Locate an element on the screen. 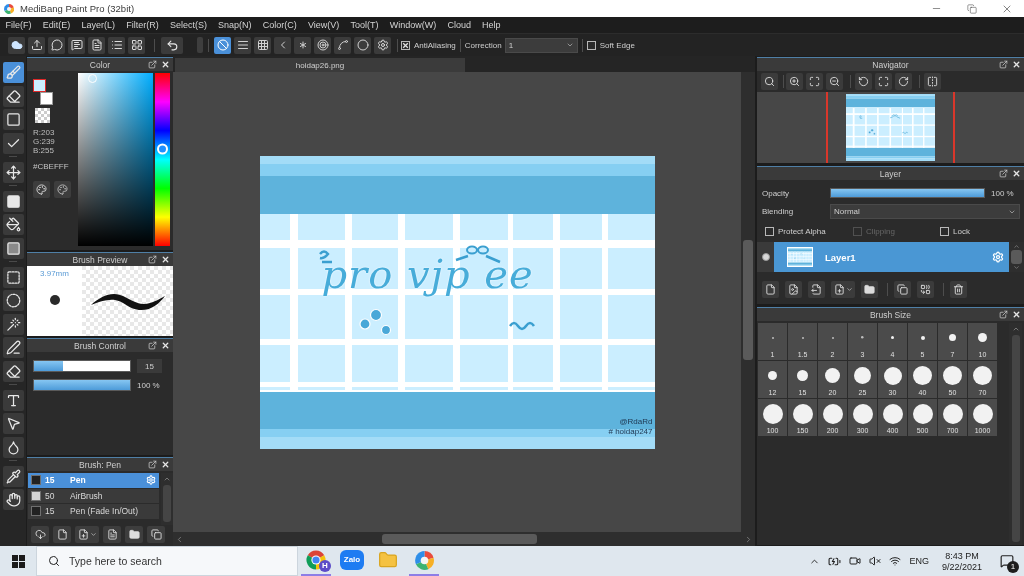 Image resolution: width=1024 pixels, height=576 pixels. hue-thumb is located at coordinates (162, 149).